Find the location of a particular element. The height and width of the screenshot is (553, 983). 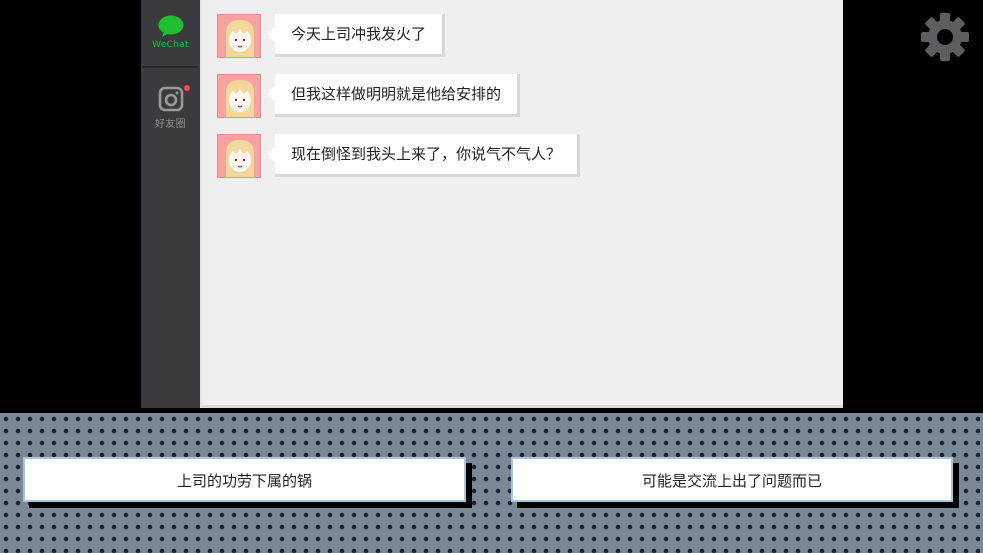

choice-button-right: 可能是交流上出了问题而已 is located at coordinates (732, 479).